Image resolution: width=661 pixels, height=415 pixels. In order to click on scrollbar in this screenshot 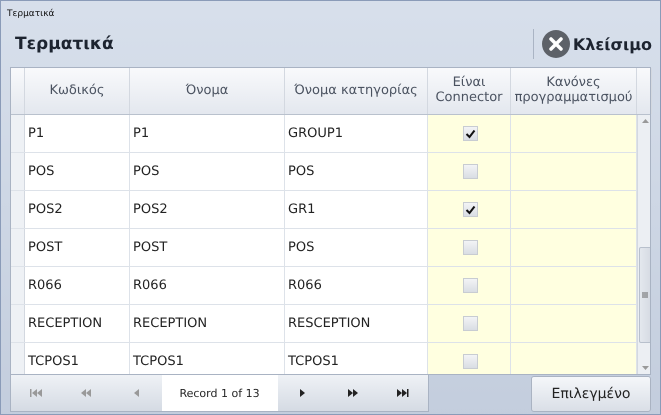, I will do `click(643, 244)`.